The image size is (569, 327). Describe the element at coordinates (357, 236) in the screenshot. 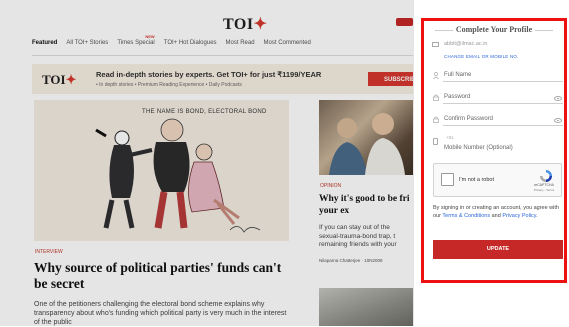

I see `side-summary-line-2: sexual-trauma-bond trap, t` at that location.